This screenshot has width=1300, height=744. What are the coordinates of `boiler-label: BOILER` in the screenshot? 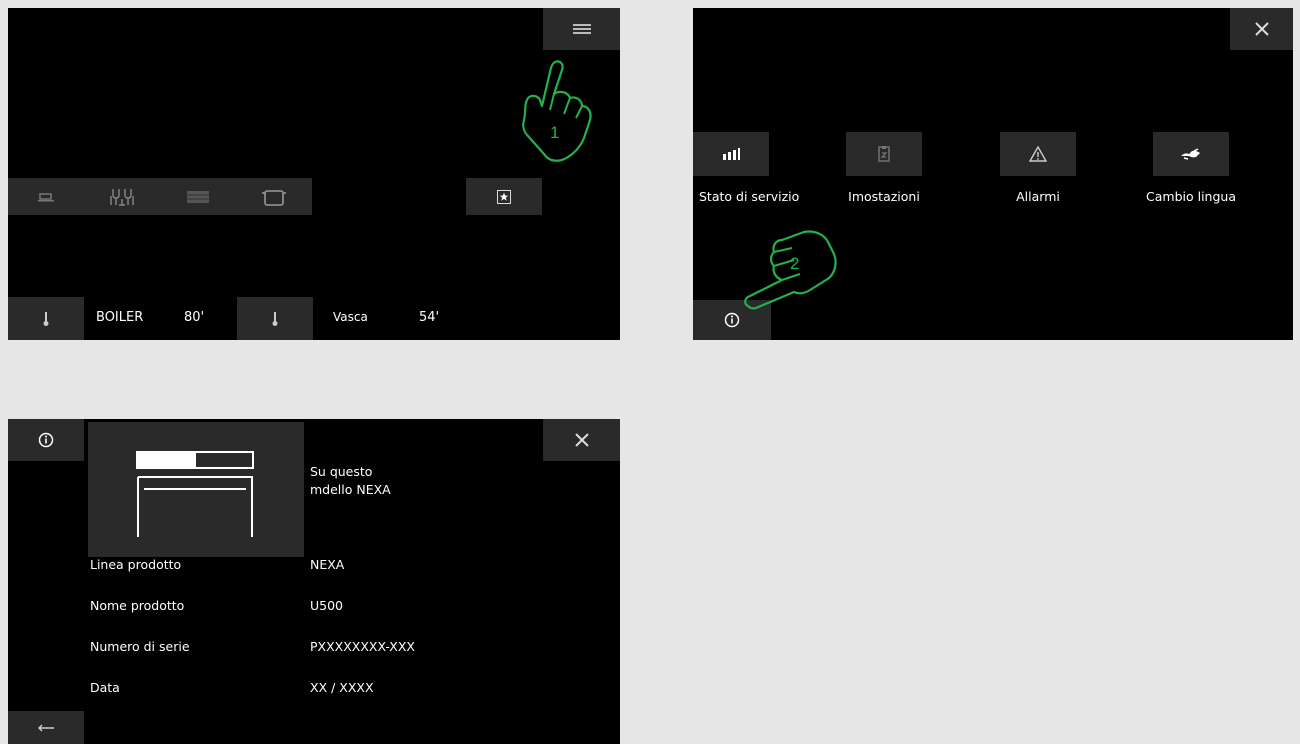 It's located at (120, 317).